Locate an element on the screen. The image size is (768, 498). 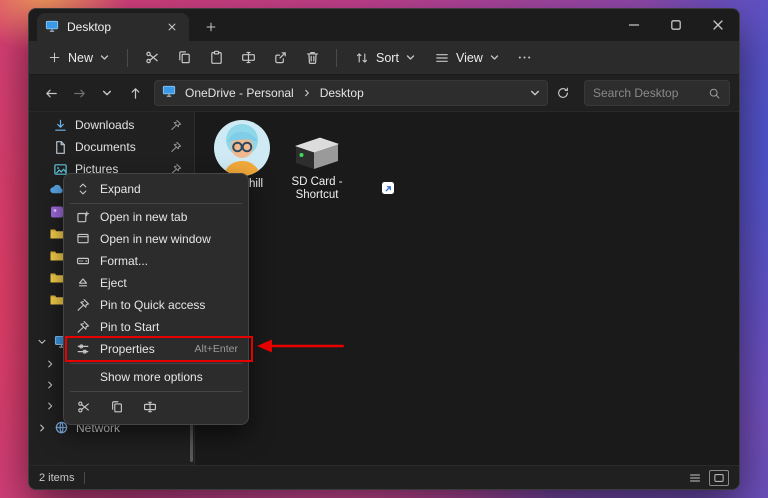
address-dropdown-button is located at coordinates (535, 93).